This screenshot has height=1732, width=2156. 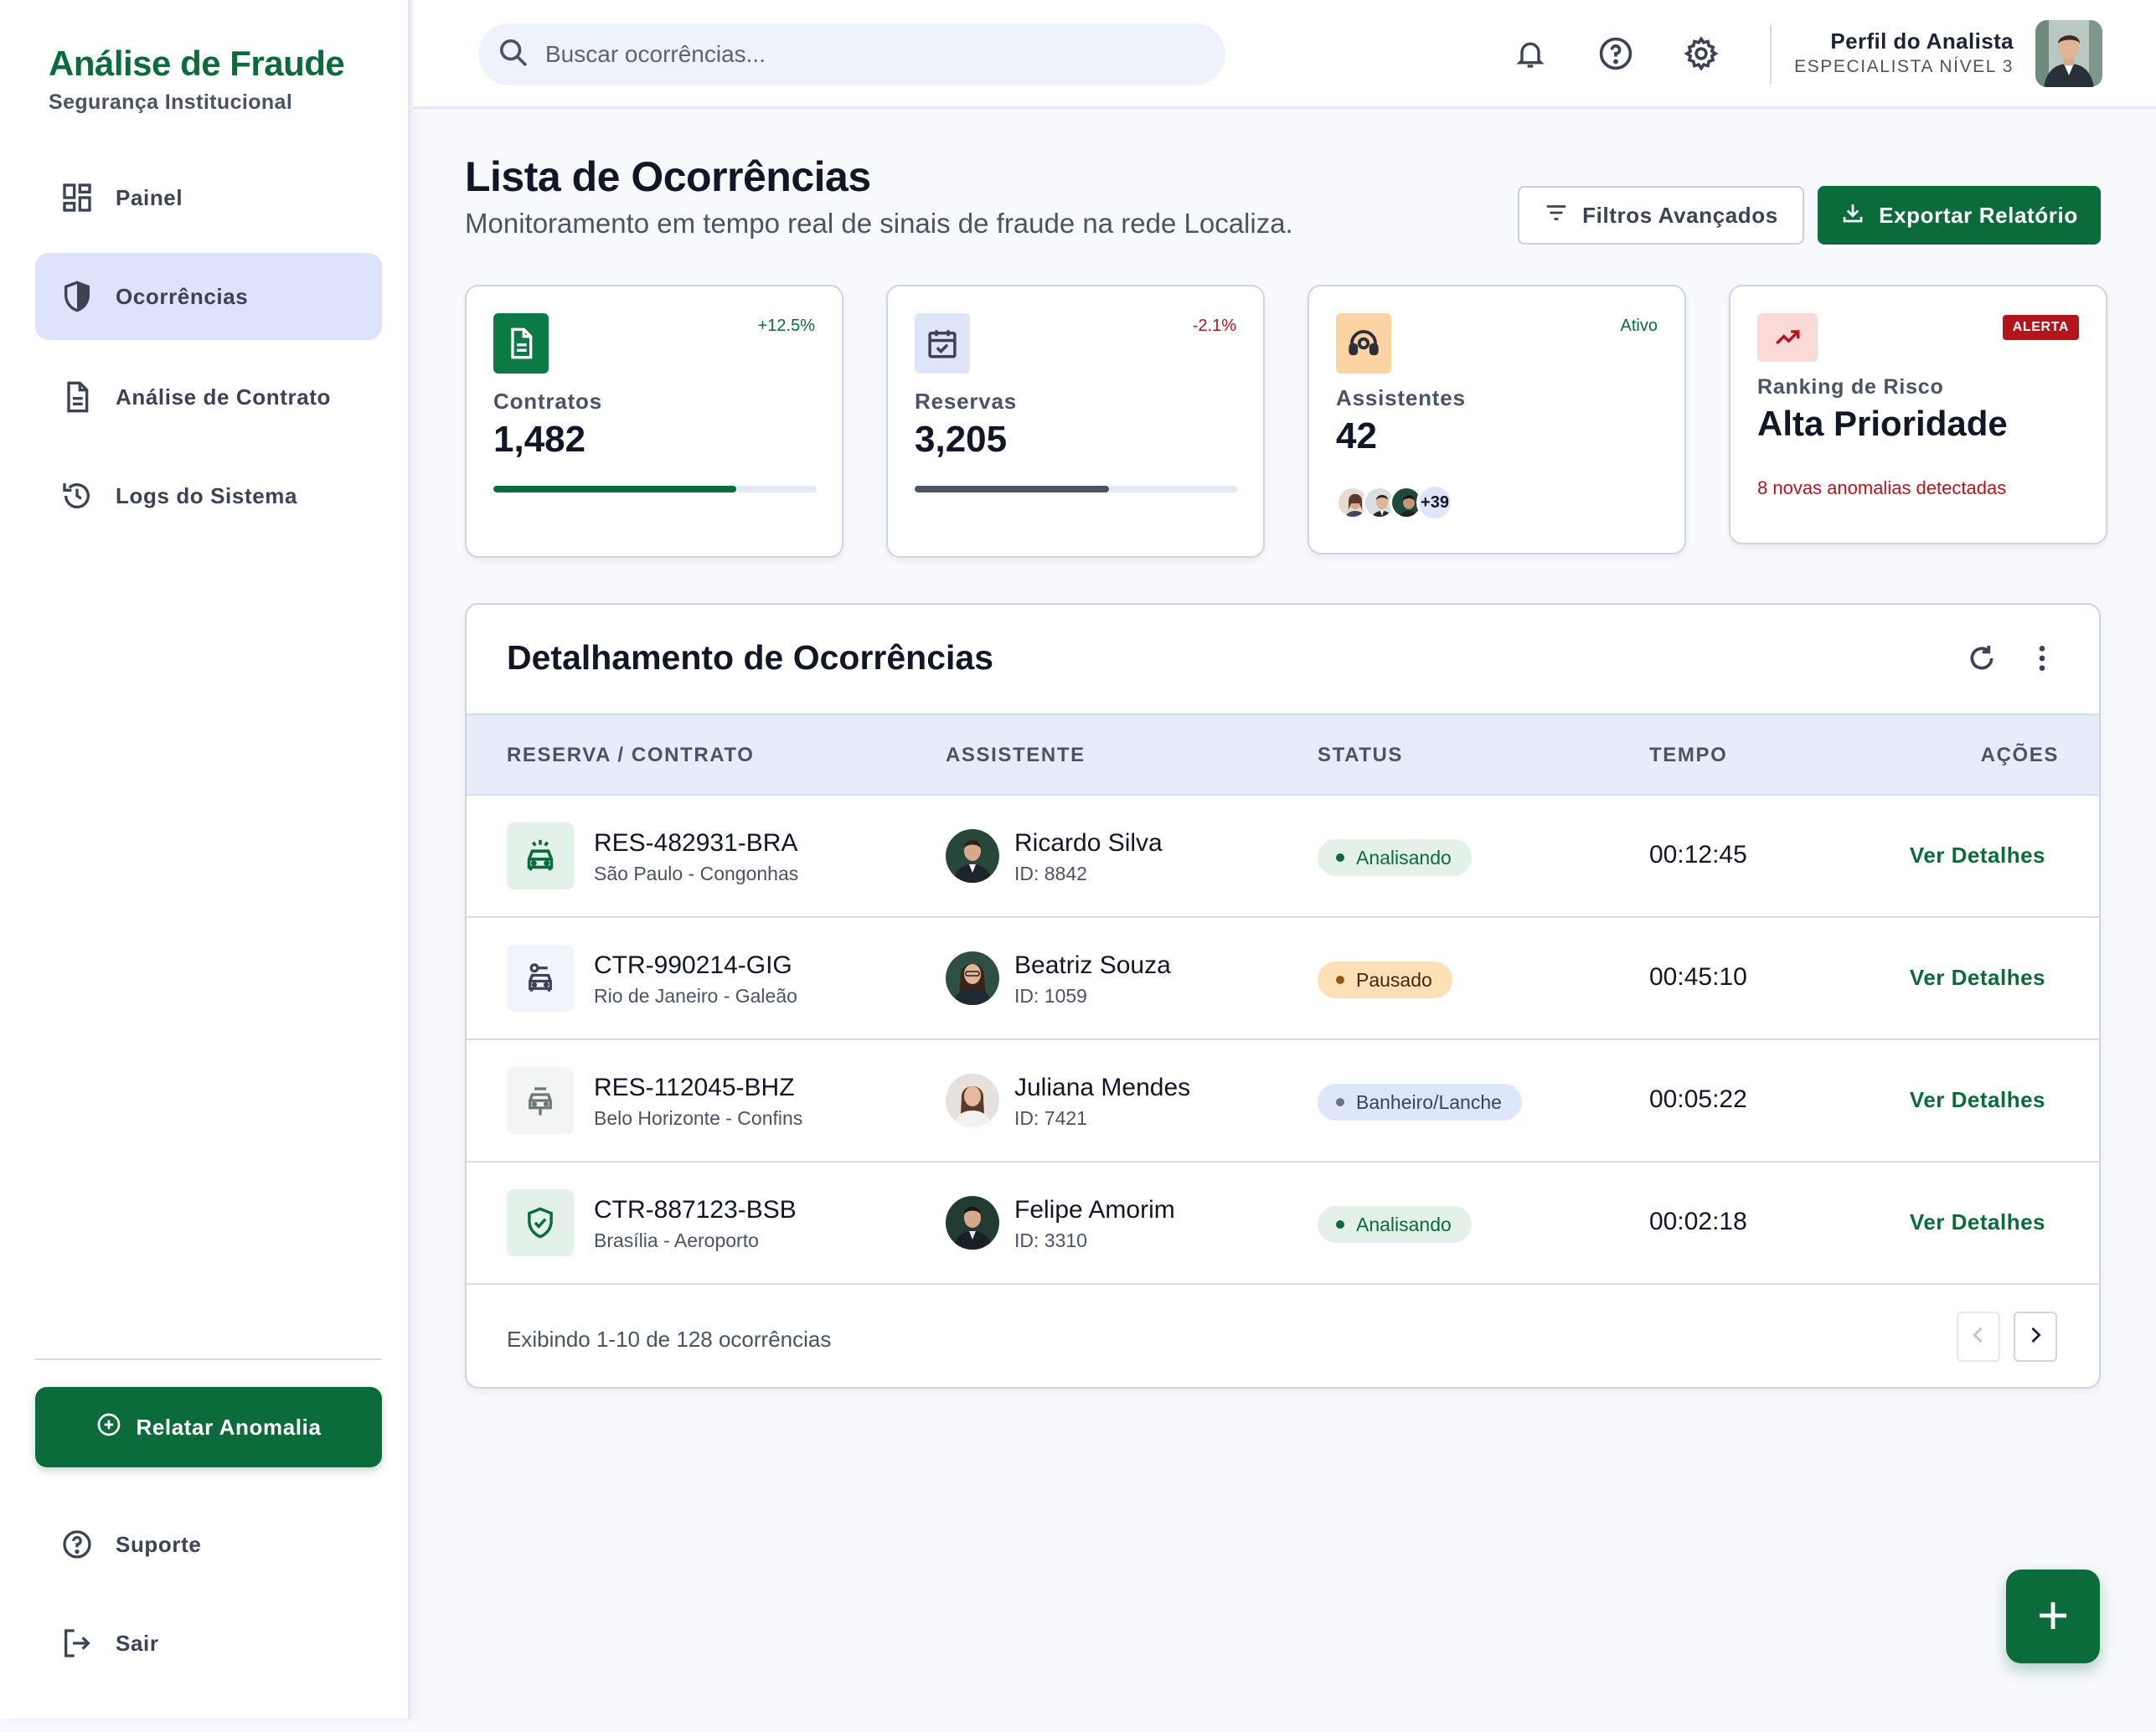 What do you see at coordinates (1497, 419) in the screenshot?
I see `stat-card-assistants: Ativo Assistentes 42 +39` at bounding box center [1497, 419].